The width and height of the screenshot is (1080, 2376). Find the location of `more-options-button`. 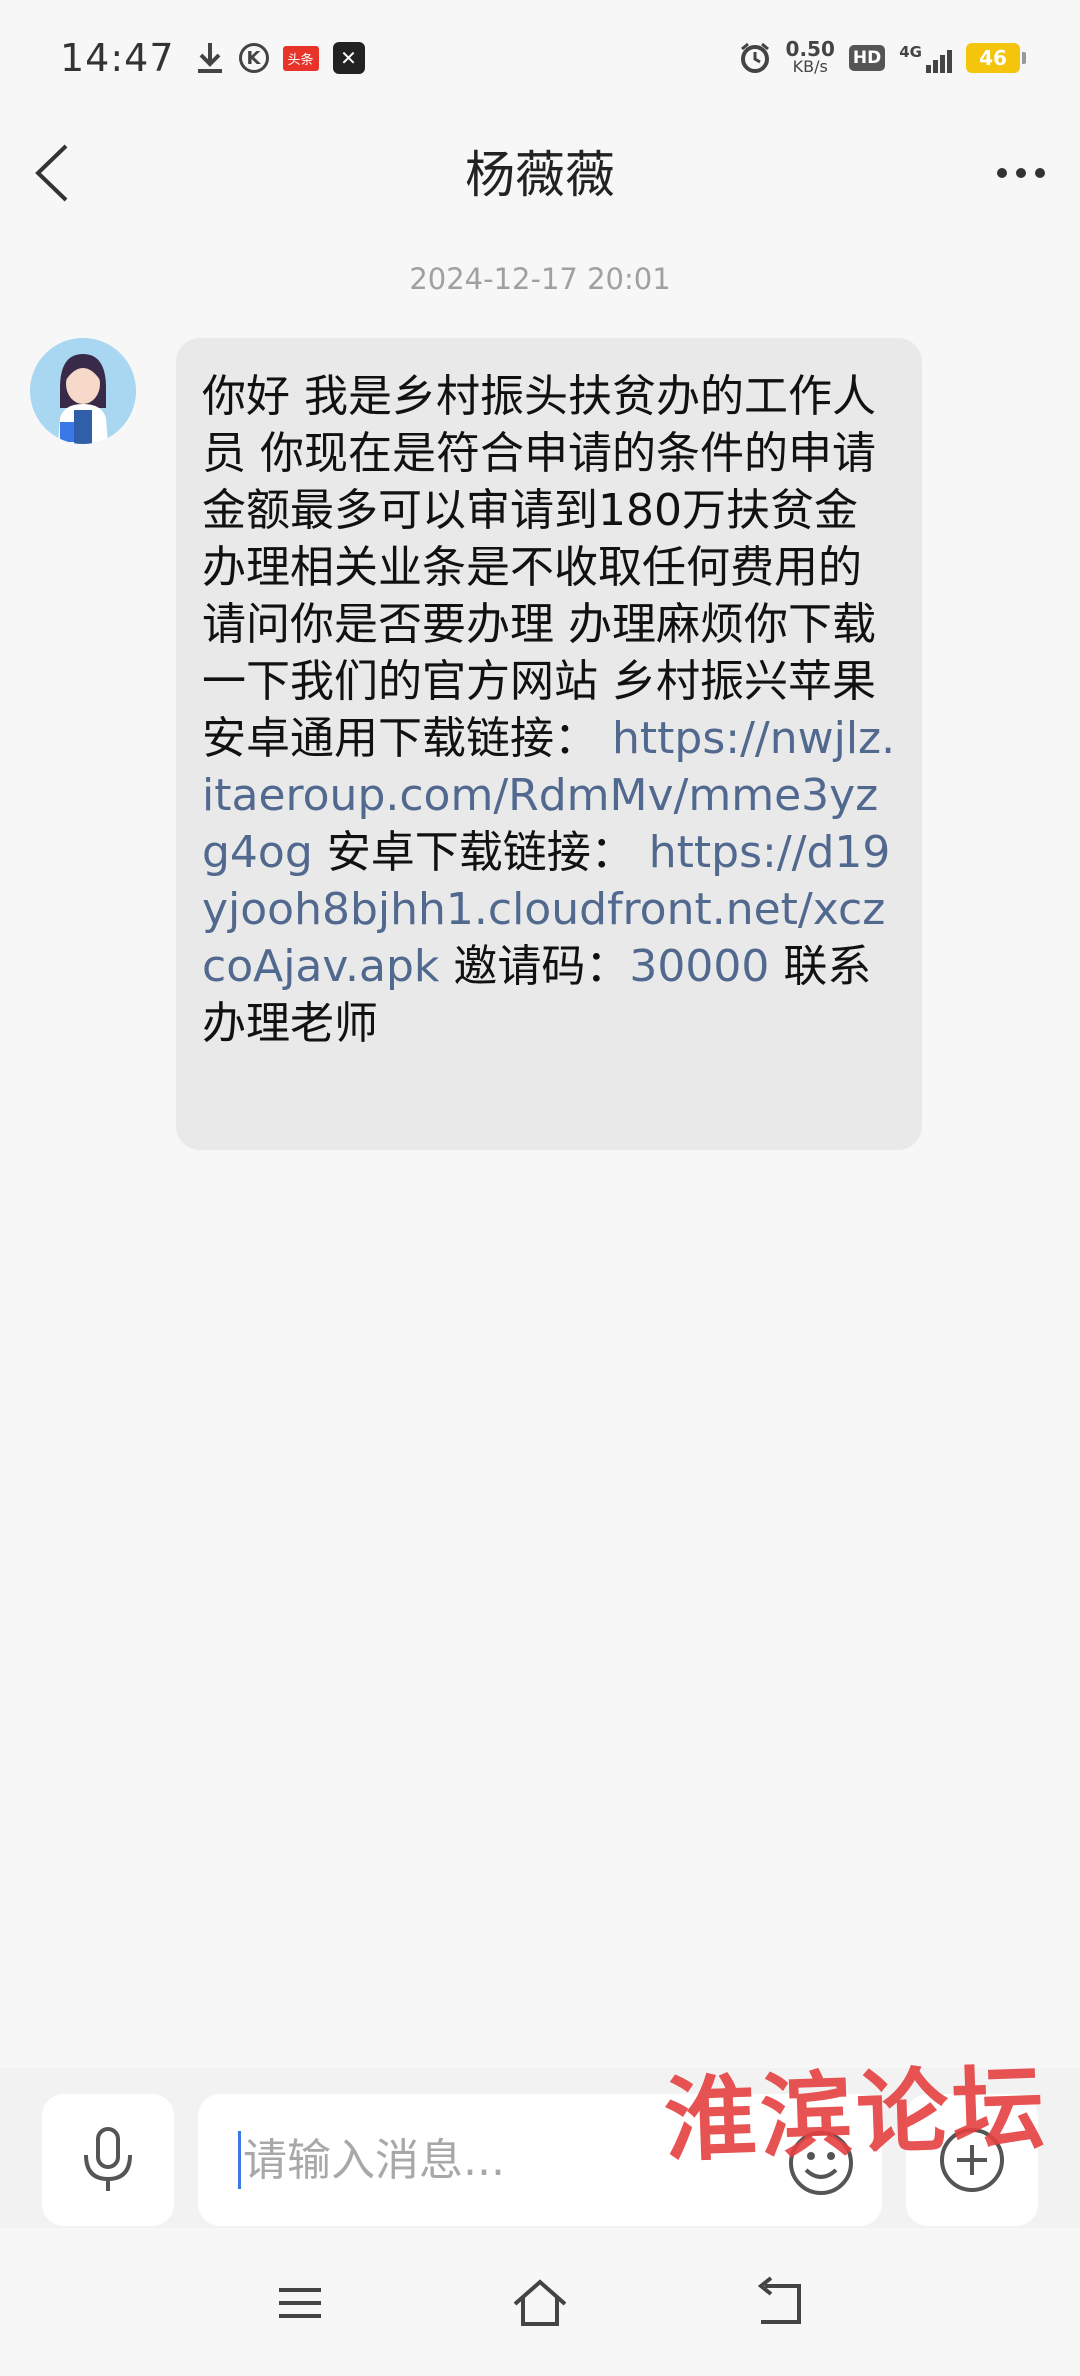

more-options-button is located at coordinates (1021, 173).